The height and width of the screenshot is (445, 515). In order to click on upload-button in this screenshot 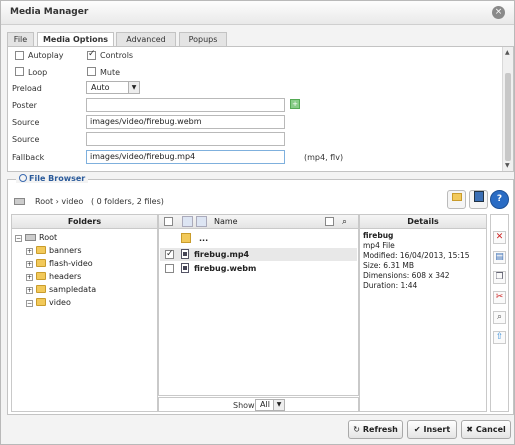, I will do `click(478, 199)`.